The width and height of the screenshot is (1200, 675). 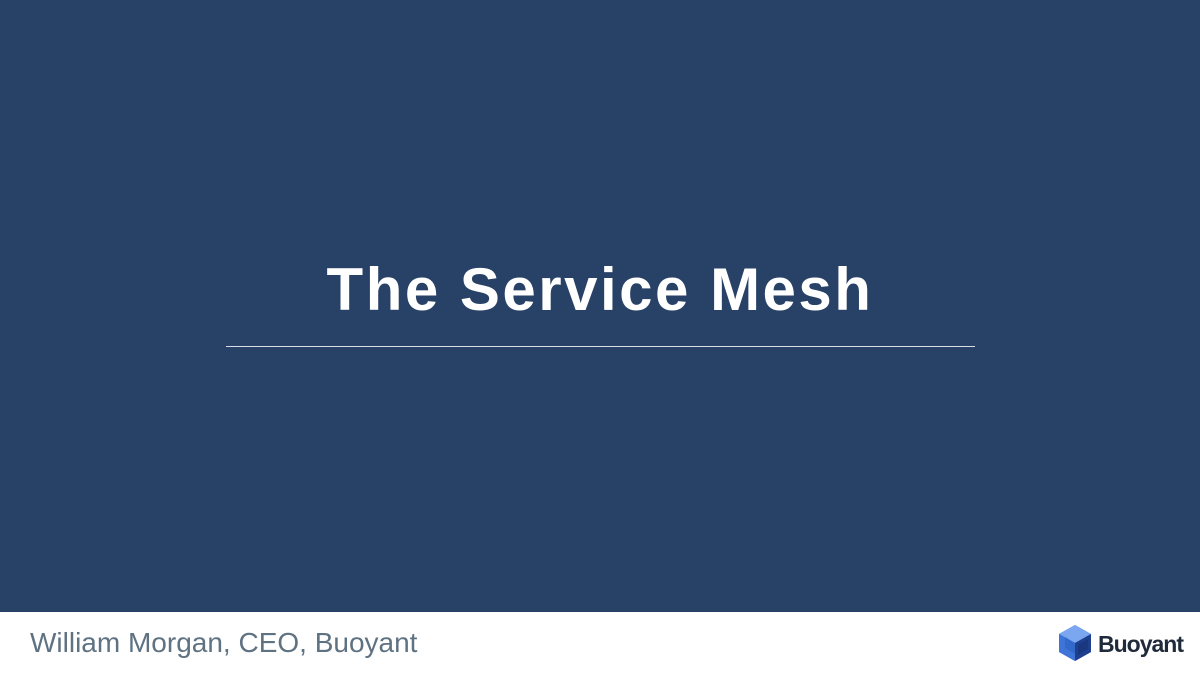 I want to click on logo-wordmark: Buoyant, so click(x=1141, y=644).